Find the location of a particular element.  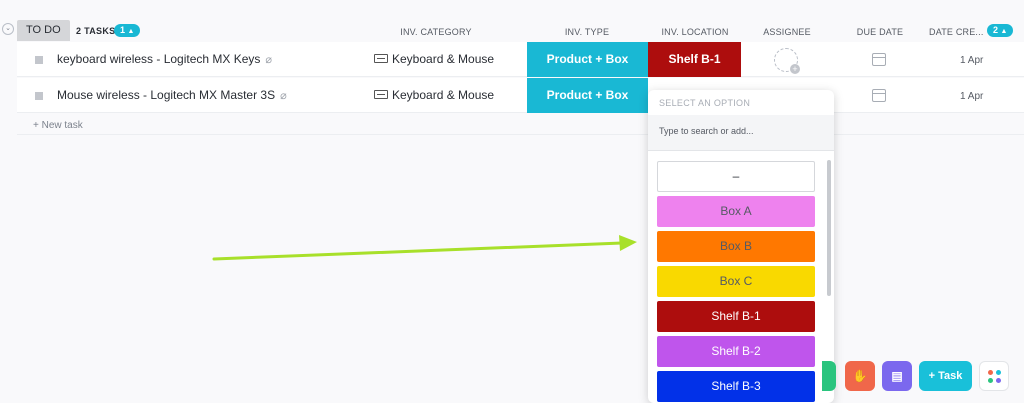

option-shelf-b-1: Shelf B-1 is located at coordinates (736, 316).